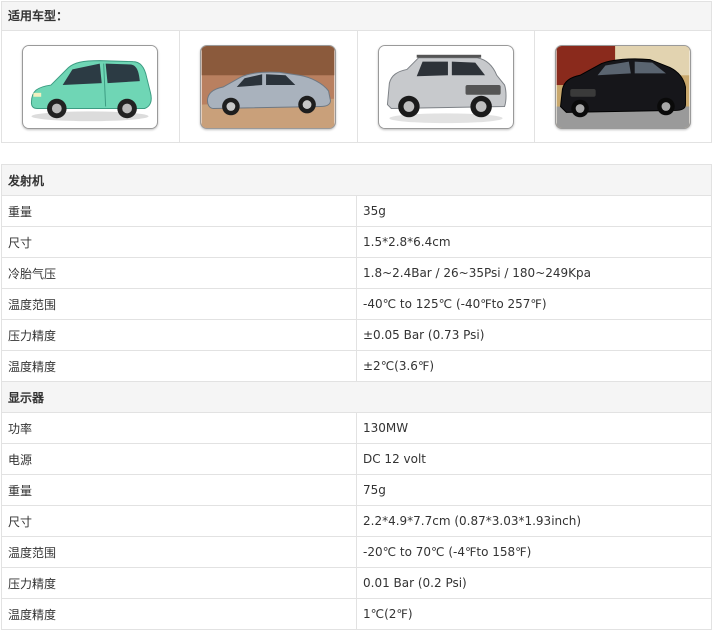  What do you see at coordinates (179, 273) in the screenshot?
I see `spec-label: 冷胎气压` at bounding box center [179, 273].